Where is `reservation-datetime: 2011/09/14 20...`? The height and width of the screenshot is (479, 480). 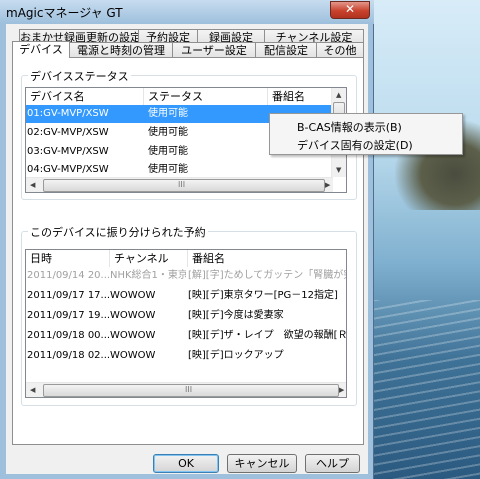 reservation-datetime: 2011/09/14 20... is located at coordinates (68, 275).